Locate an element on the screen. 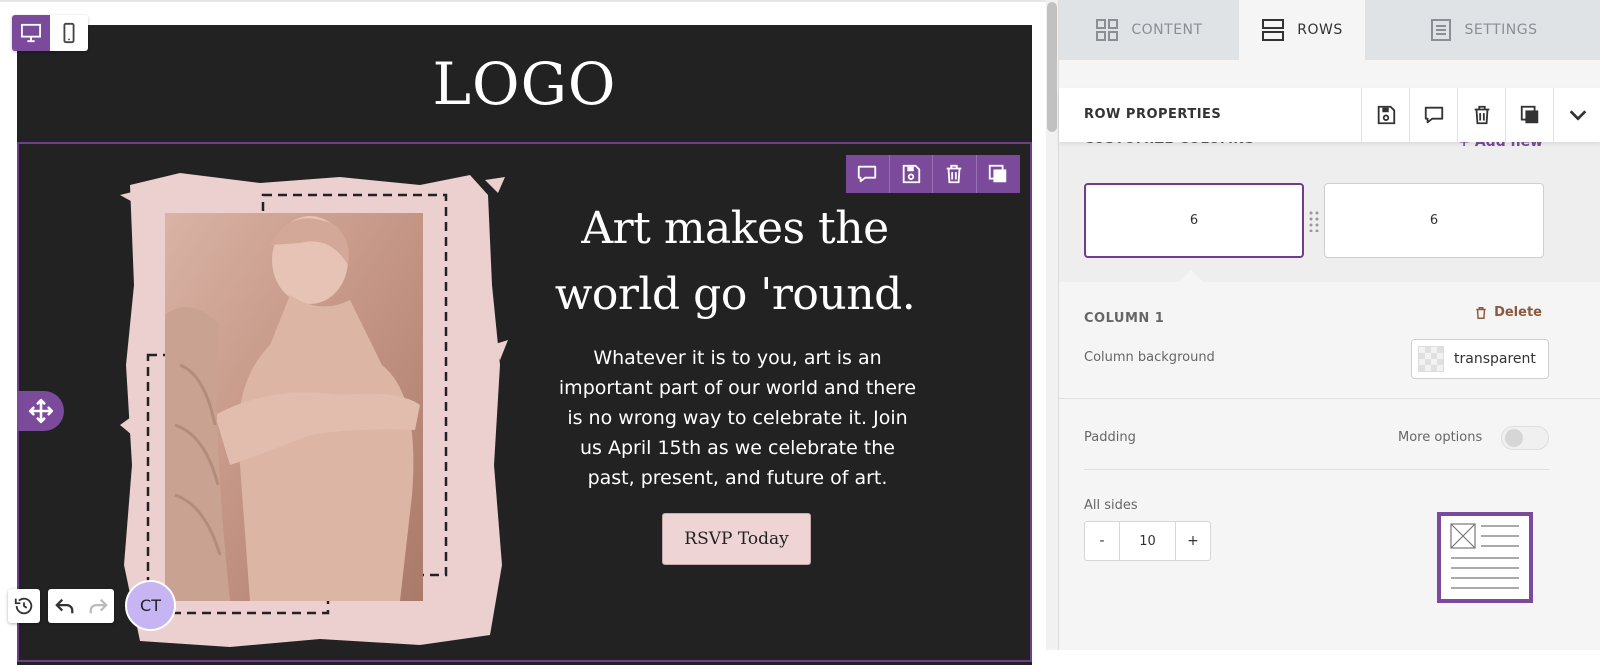 The height and width of the screenshot is (665, 1600). delete-label: Delete is located at coordinates (1518, 312).